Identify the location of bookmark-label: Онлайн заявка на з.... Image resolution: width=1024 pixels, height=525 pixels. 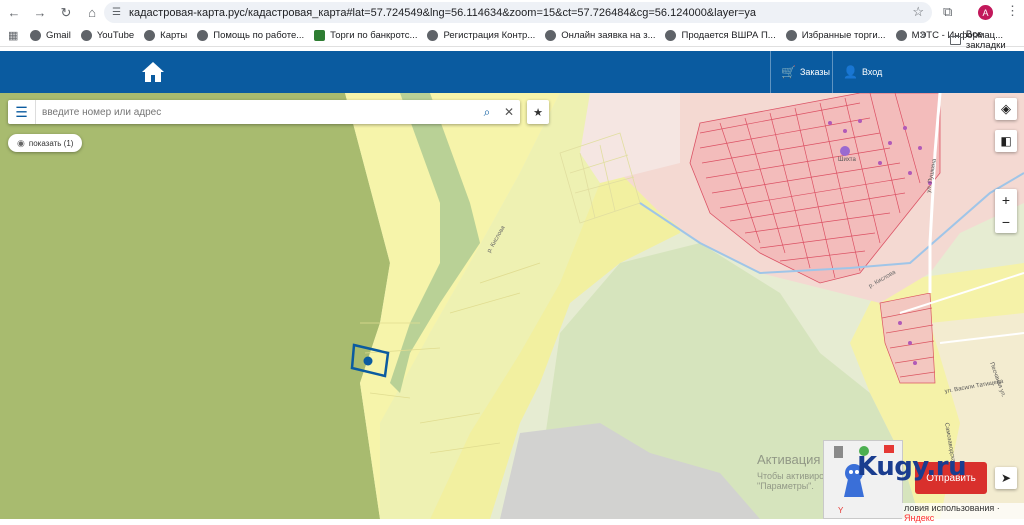
(608, 35).